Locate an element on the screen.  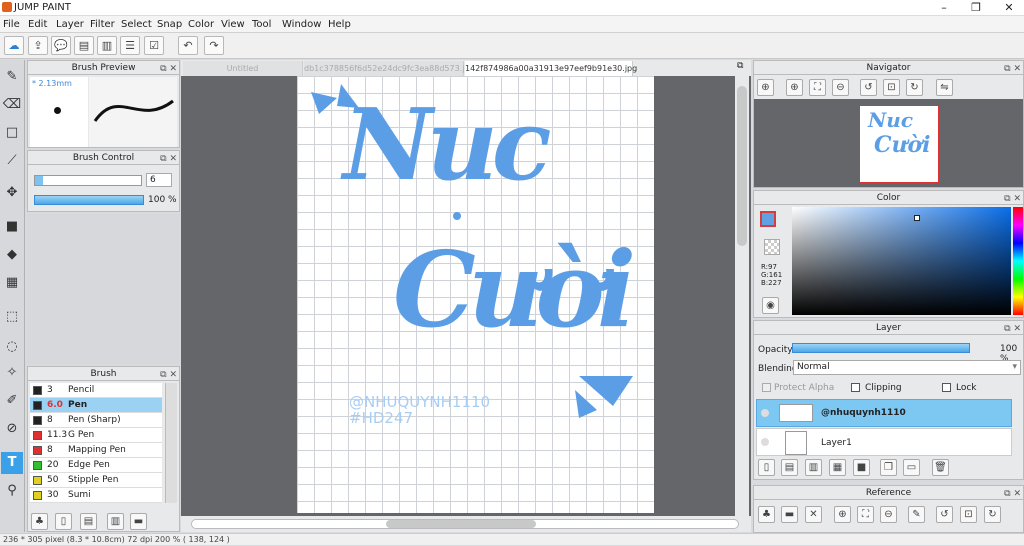
color-picker-field is located at coordinates (901, 261).